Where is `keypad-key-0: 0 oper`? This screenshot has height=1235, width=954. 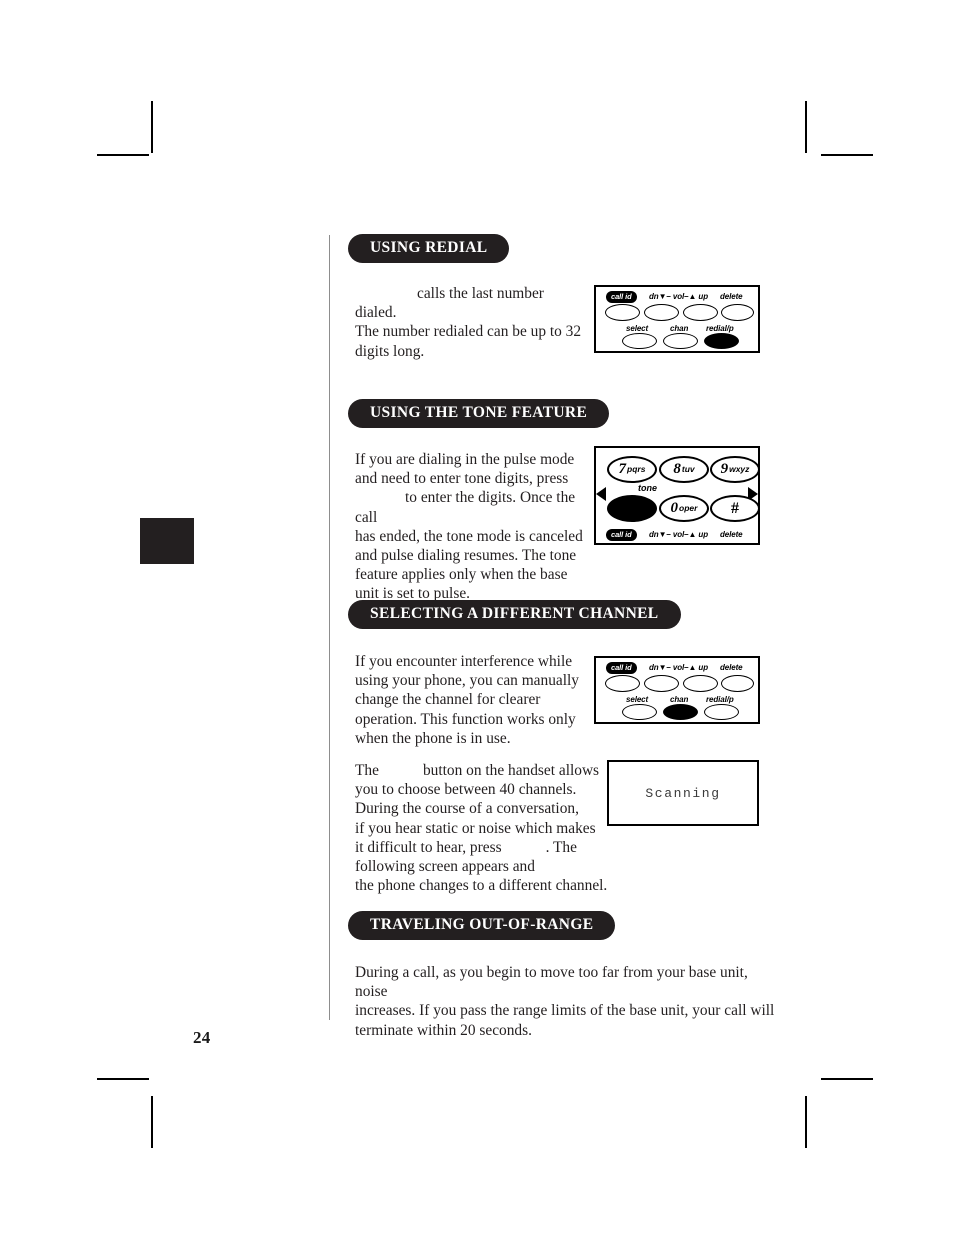
keypad-key-0: 0 oper is located at coordinates (684, 508).